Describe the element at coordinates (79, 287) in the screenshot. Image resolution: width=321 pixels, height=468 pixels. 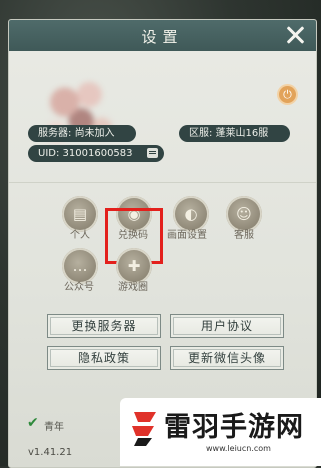
I see `official-account-label: 公众号` at that location.